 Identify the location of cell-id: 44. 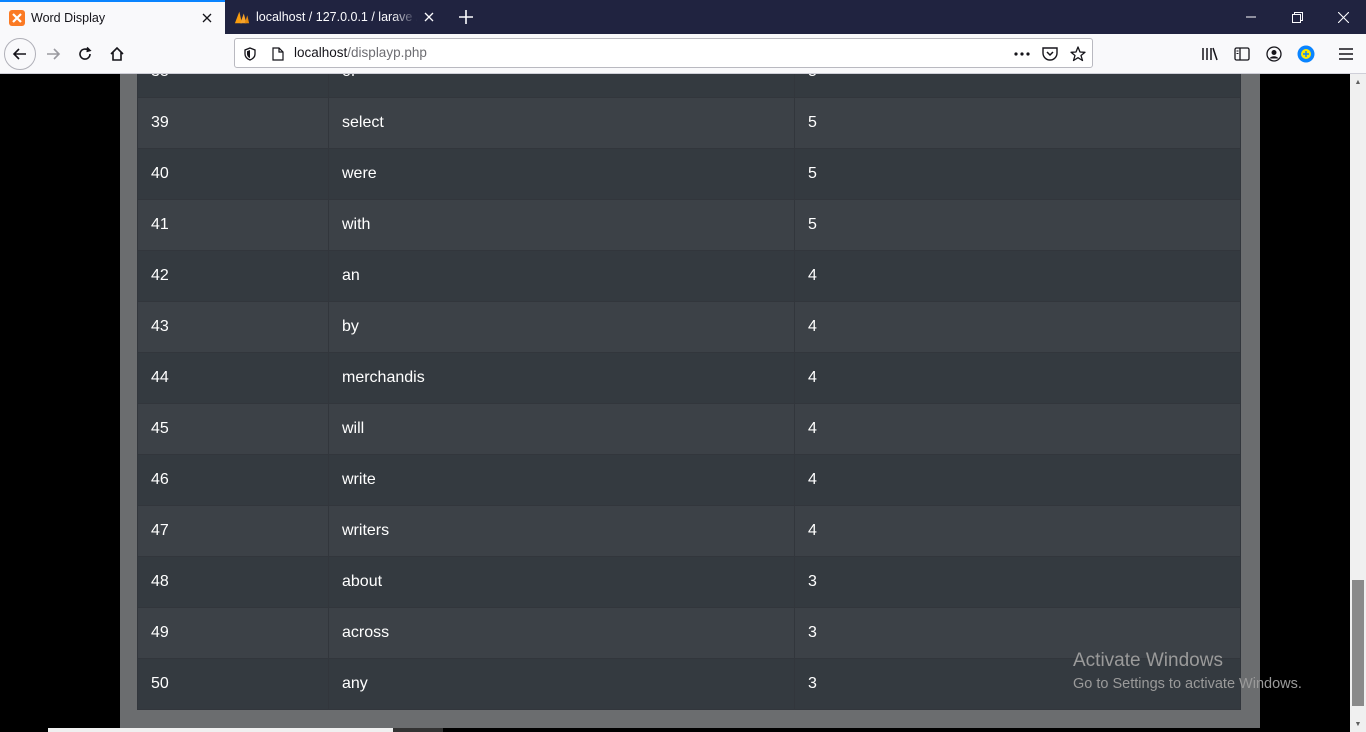
(233, 378).